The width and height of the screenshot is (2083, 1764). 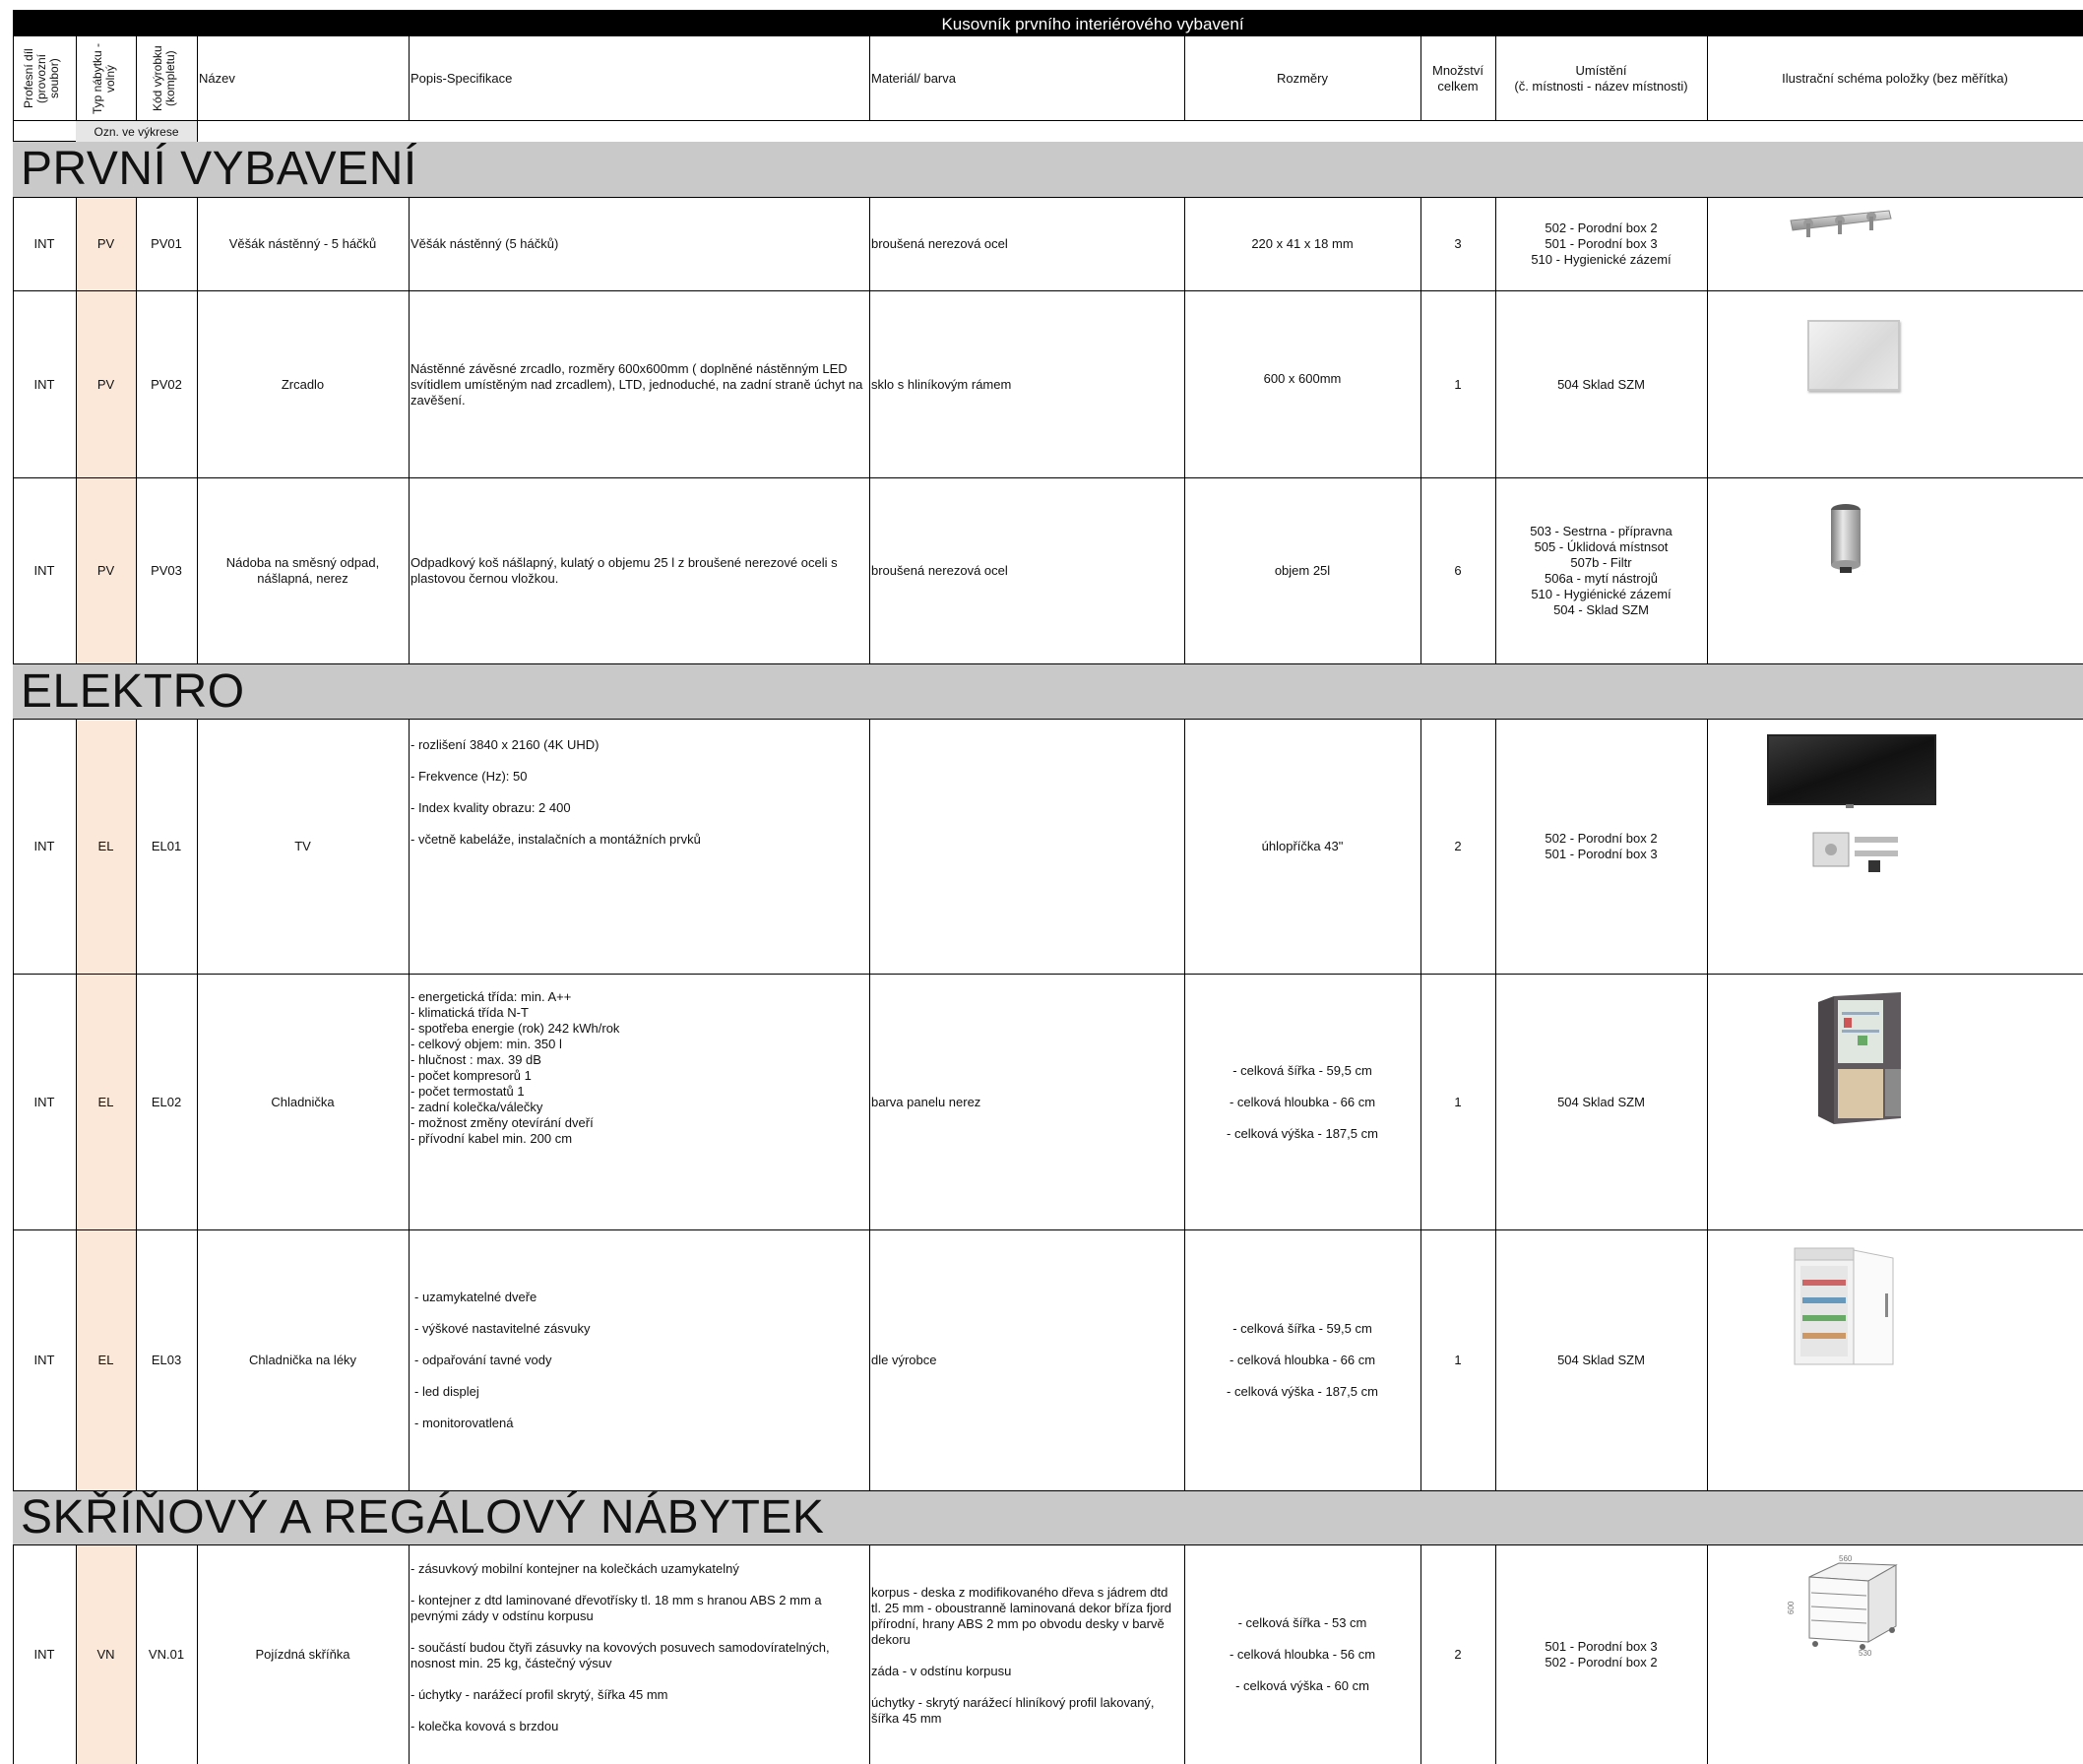 I want to click on row-vn01-typ: VN, so click(x=105, y=1654).